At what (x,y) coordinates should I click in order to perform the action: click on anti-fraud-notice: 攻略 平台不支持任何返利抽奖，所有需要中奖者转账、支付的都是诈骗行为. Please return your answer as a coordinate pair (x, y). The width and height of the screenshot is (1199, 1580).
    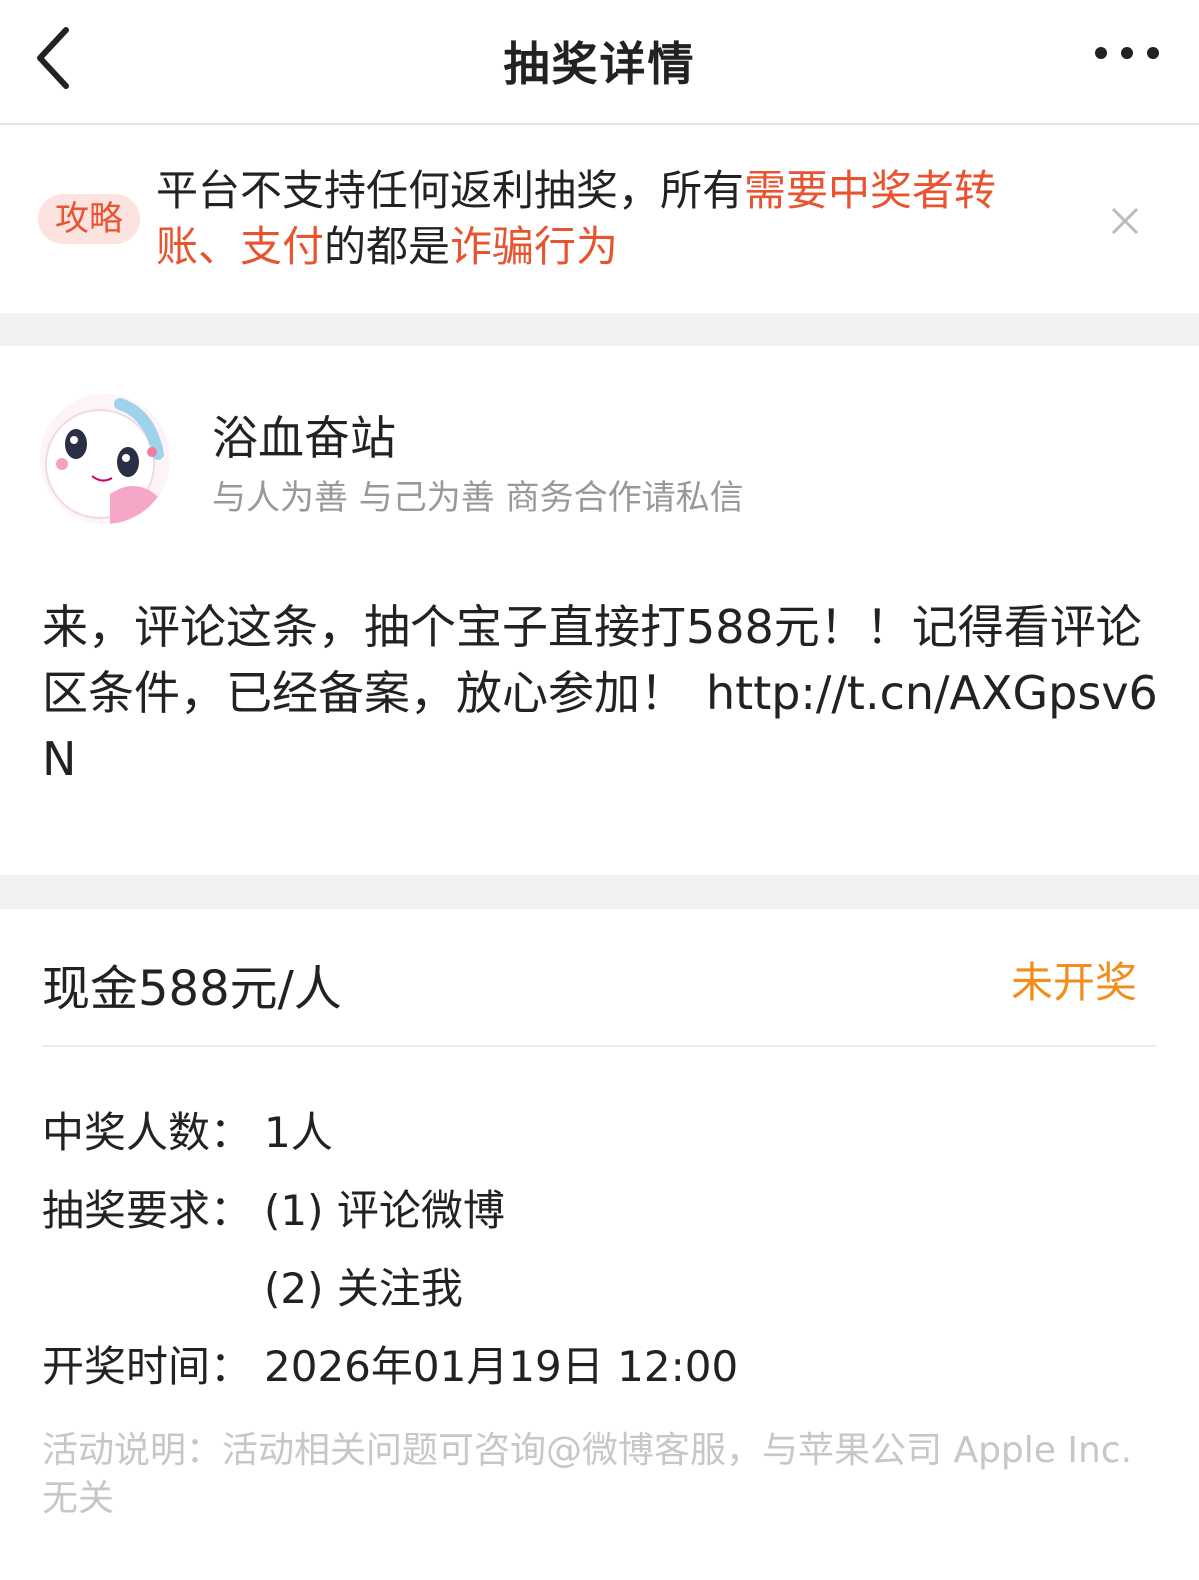
    Looking at the image, I should click on (599, 219).